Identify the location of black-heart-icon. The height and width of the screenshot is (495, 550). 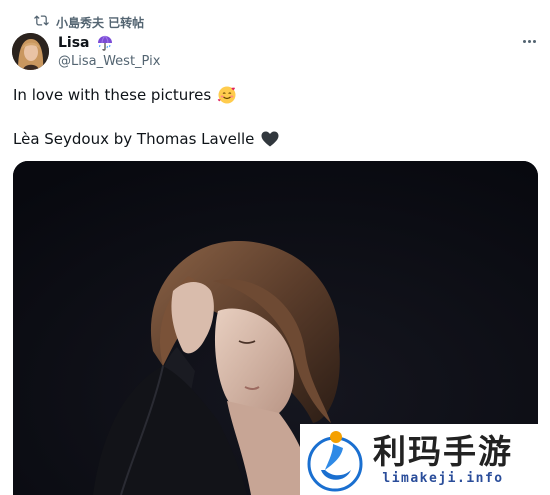
(270, 139).